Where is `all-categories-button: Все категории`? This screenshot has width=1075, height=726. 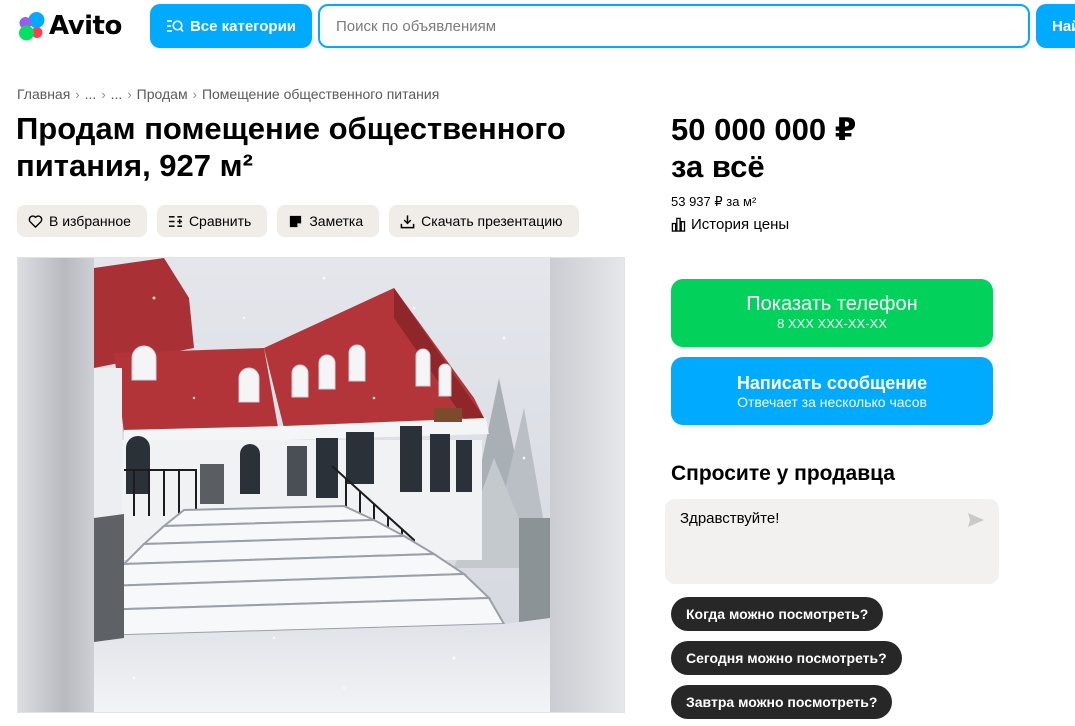 all-categories-button: Все категории is located at coordinates (231, 26).